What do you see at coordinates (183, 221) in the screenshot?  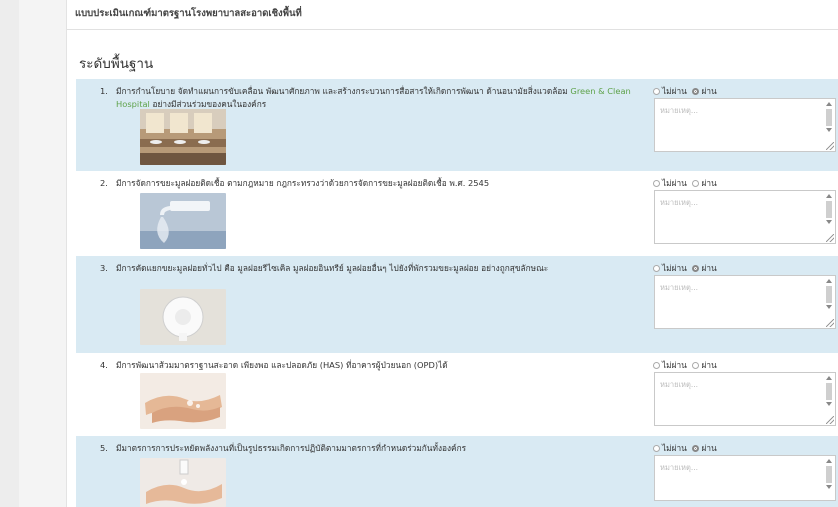 I see `automatic-faucet-photo-icon` at bounding box center [183, 221].